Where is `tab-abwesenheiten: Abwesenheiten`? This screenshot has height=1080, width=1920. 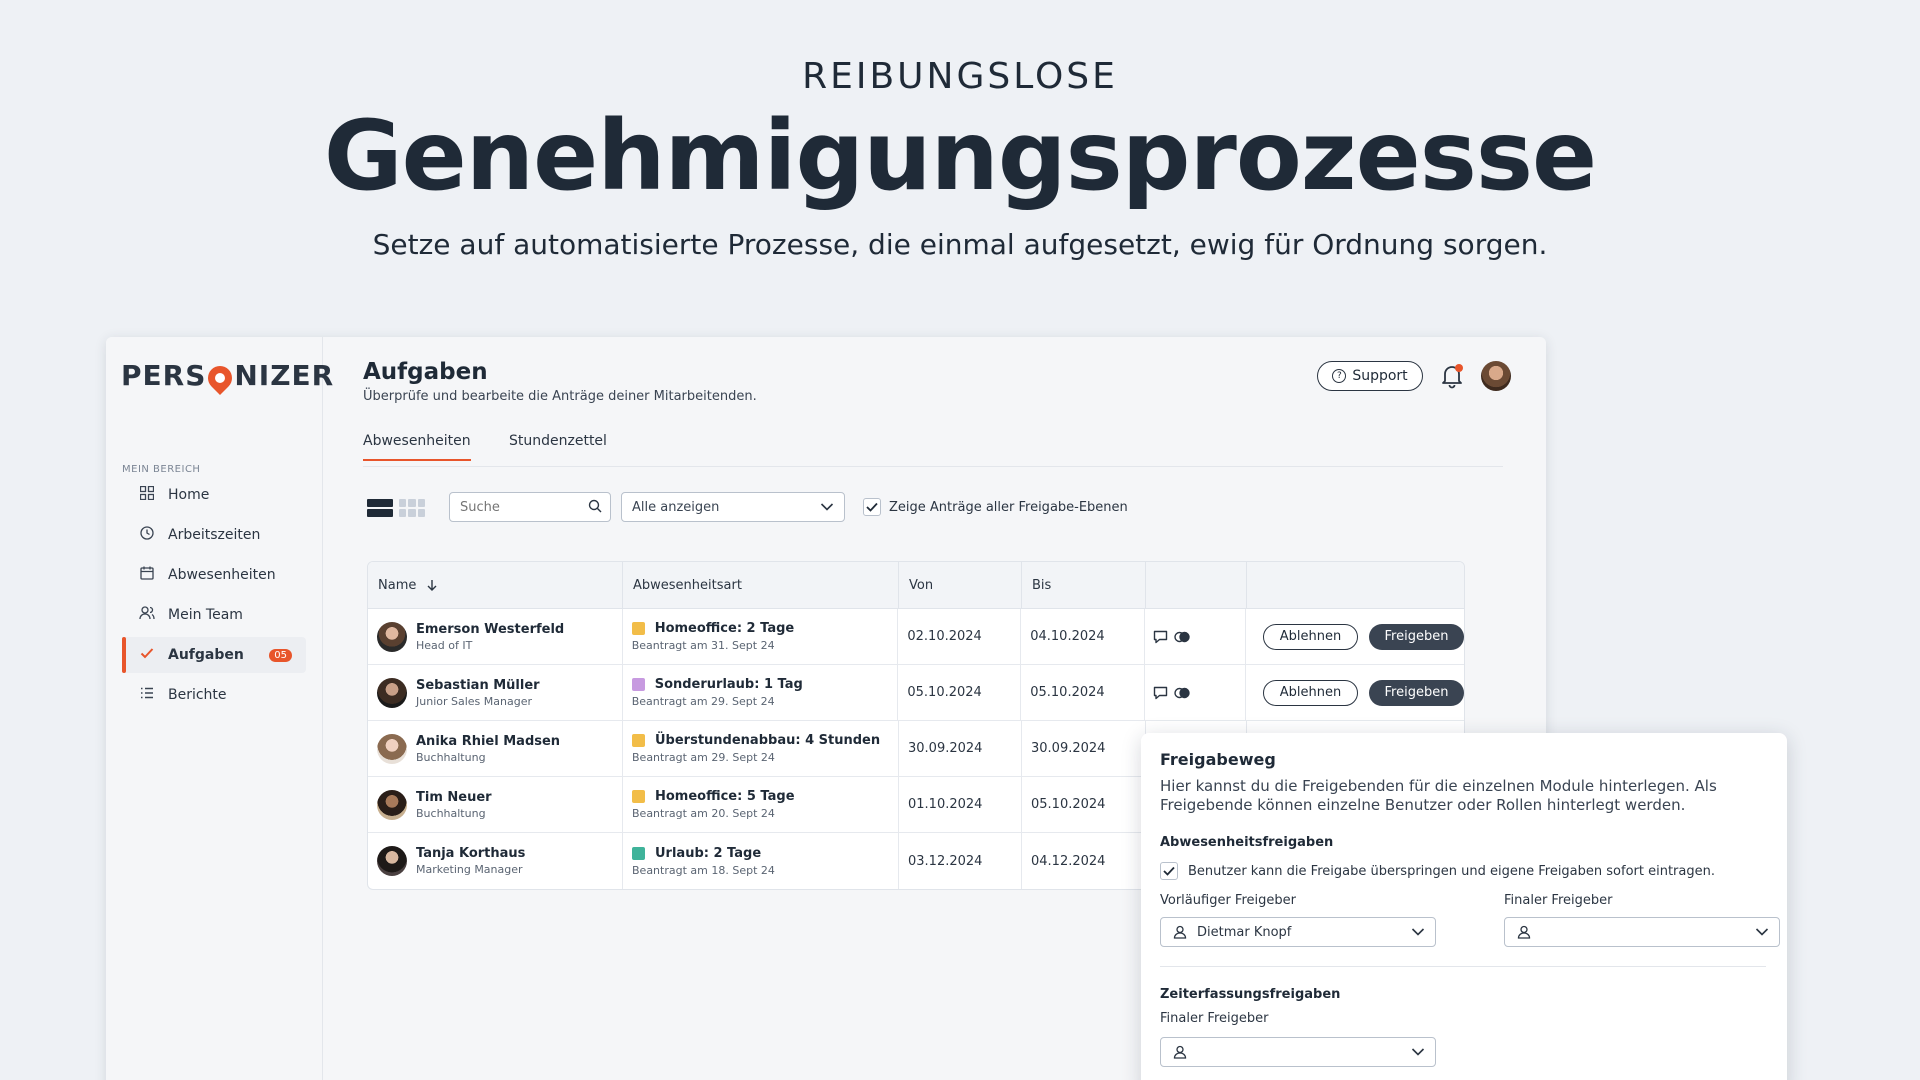 tab-abwesenheiten: Abwesenheiten is located at coordinates (417, 447).